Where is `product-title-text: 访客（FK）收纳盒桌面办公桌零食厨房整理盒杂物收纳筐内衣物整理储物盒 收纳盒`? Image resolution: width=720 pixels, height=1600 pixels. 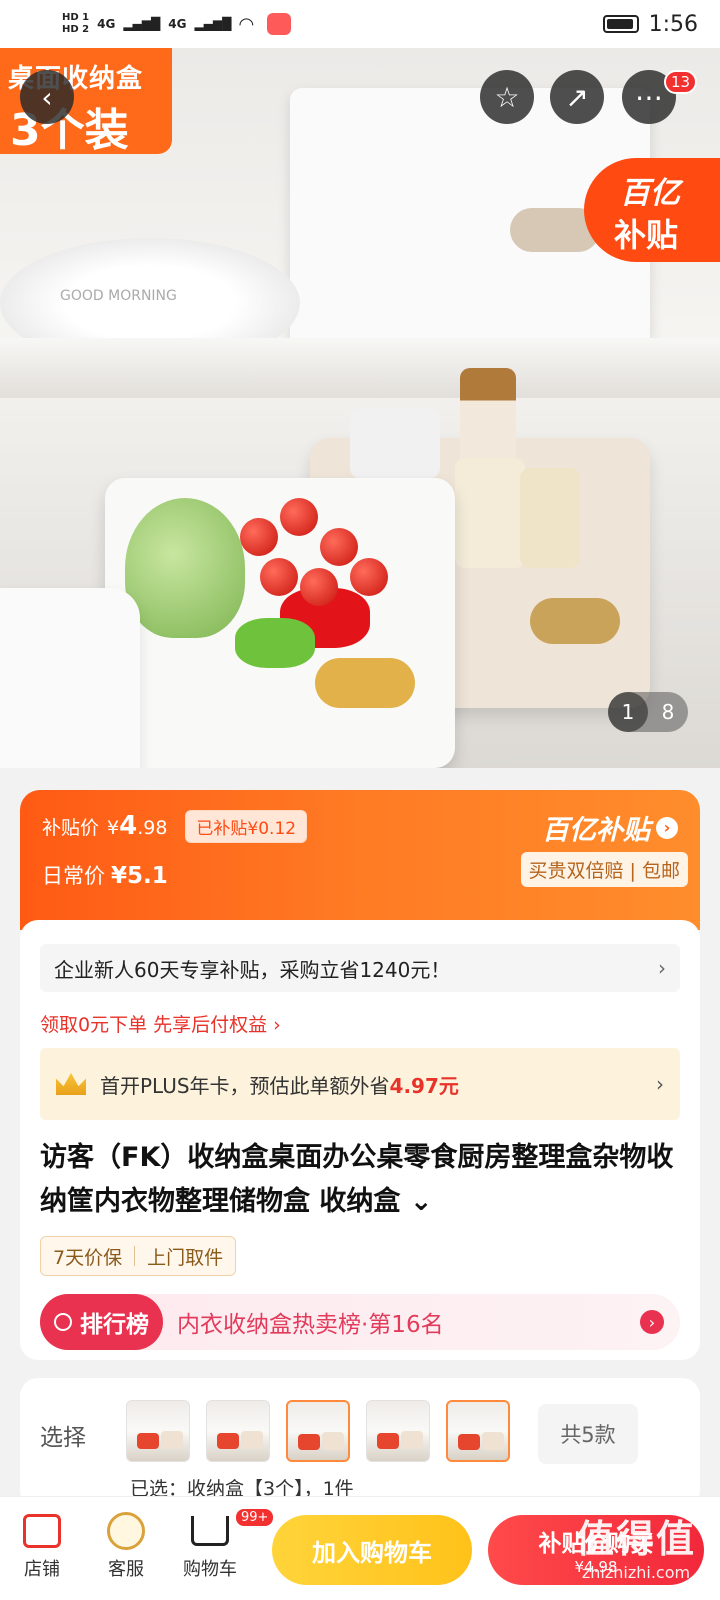 product-title-text: 访客（FK）收纳盒桌面办公桌零食厨房整理盒杂物收纳筐内衣物整理储物盒 收纳盒 is located at coordinates (357, 1179).